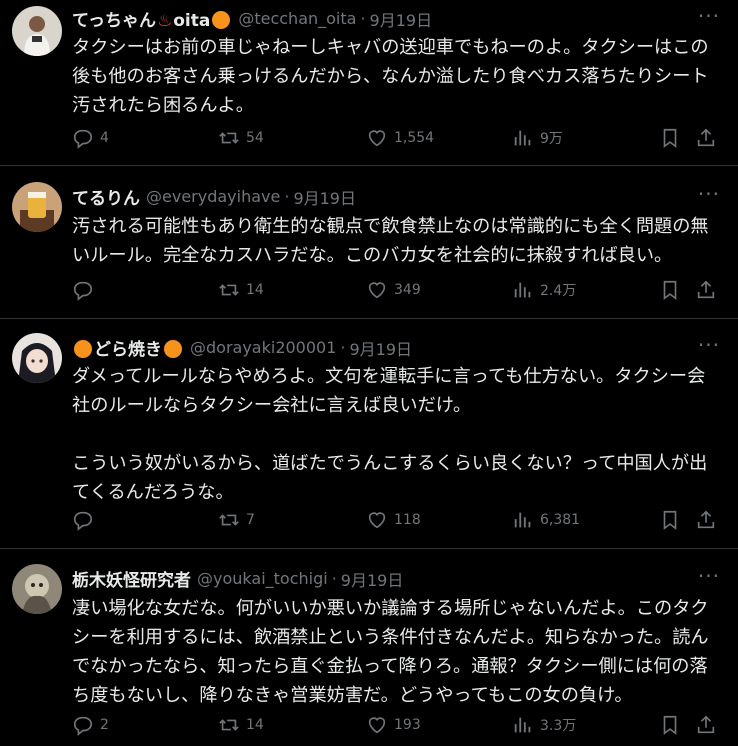  I want to click on views-button: 9万, so click(537, 138).